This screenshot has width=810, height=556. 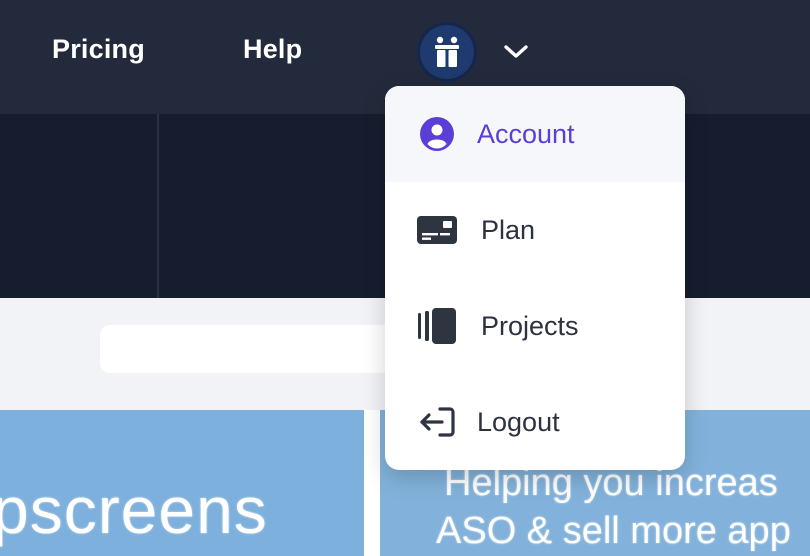 I want to click on gift-icon, so click(x=447, y=51).